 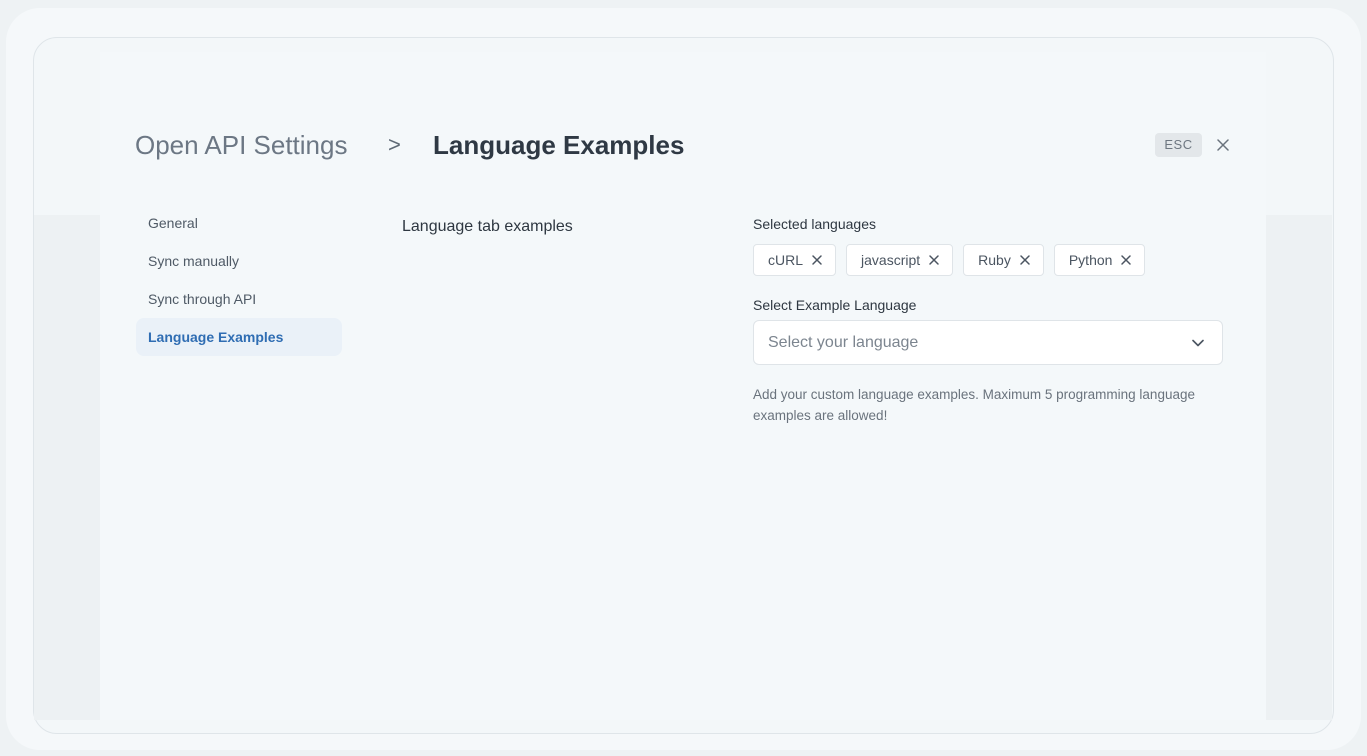 I want to click on language-chip-curl: cURL, so click(x=795, y=260).